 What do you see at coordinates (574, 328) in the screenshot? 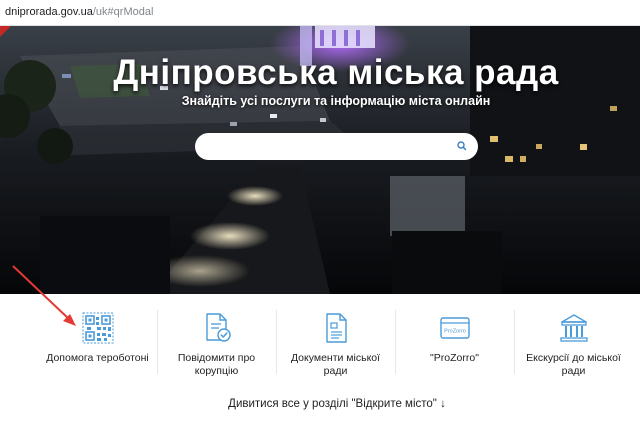
I see `building-icon` at bounding box center [574, 328].